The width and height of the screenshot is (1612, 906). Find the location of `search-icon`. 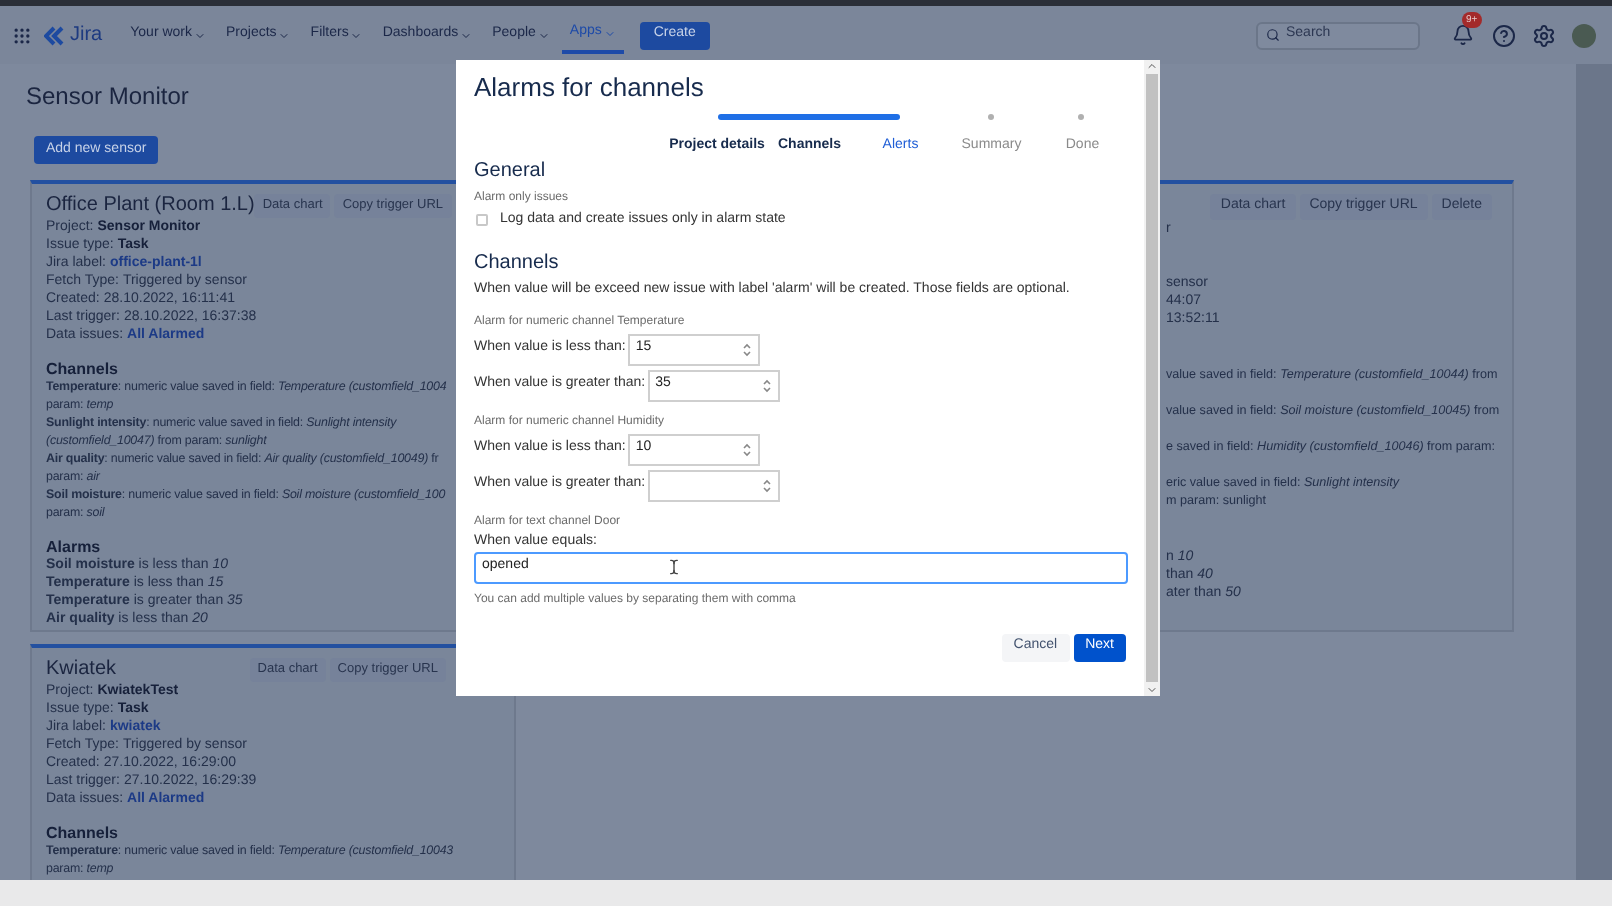

search-icon is located at coordinates (1273, 35).